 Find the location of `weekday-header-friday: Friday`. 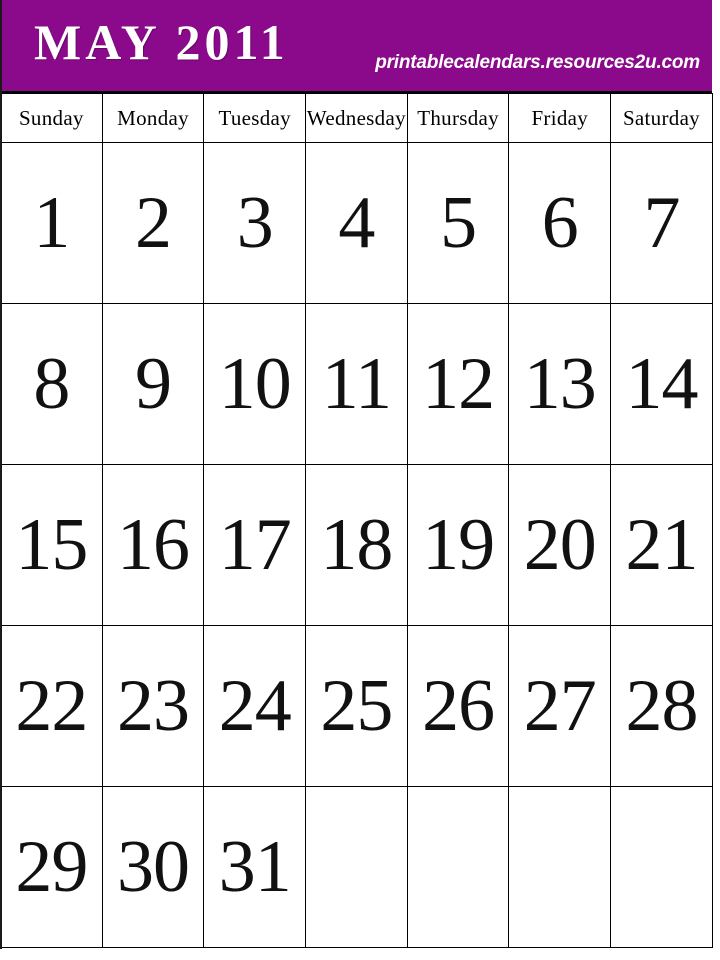

weekday-header-friday: Friday is located at coordinates (560, 118).